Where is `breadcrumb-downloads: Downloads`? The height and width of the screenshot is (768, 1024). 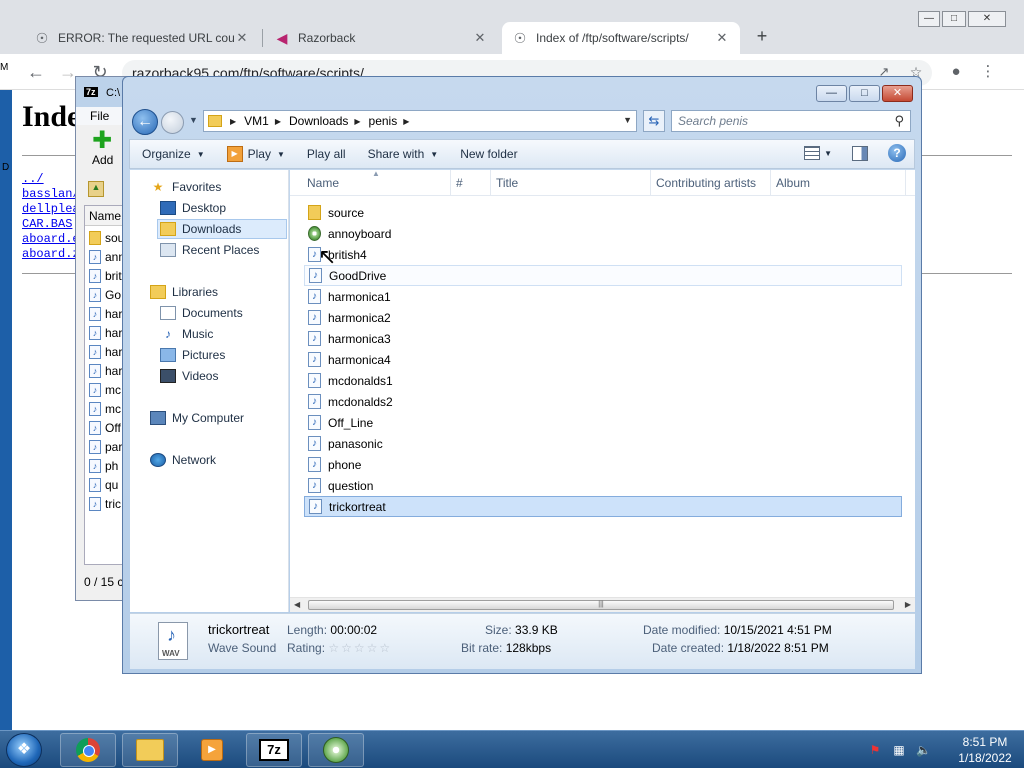 breadcrumb-downloads: Downloads is located at coordinates (318, 121).